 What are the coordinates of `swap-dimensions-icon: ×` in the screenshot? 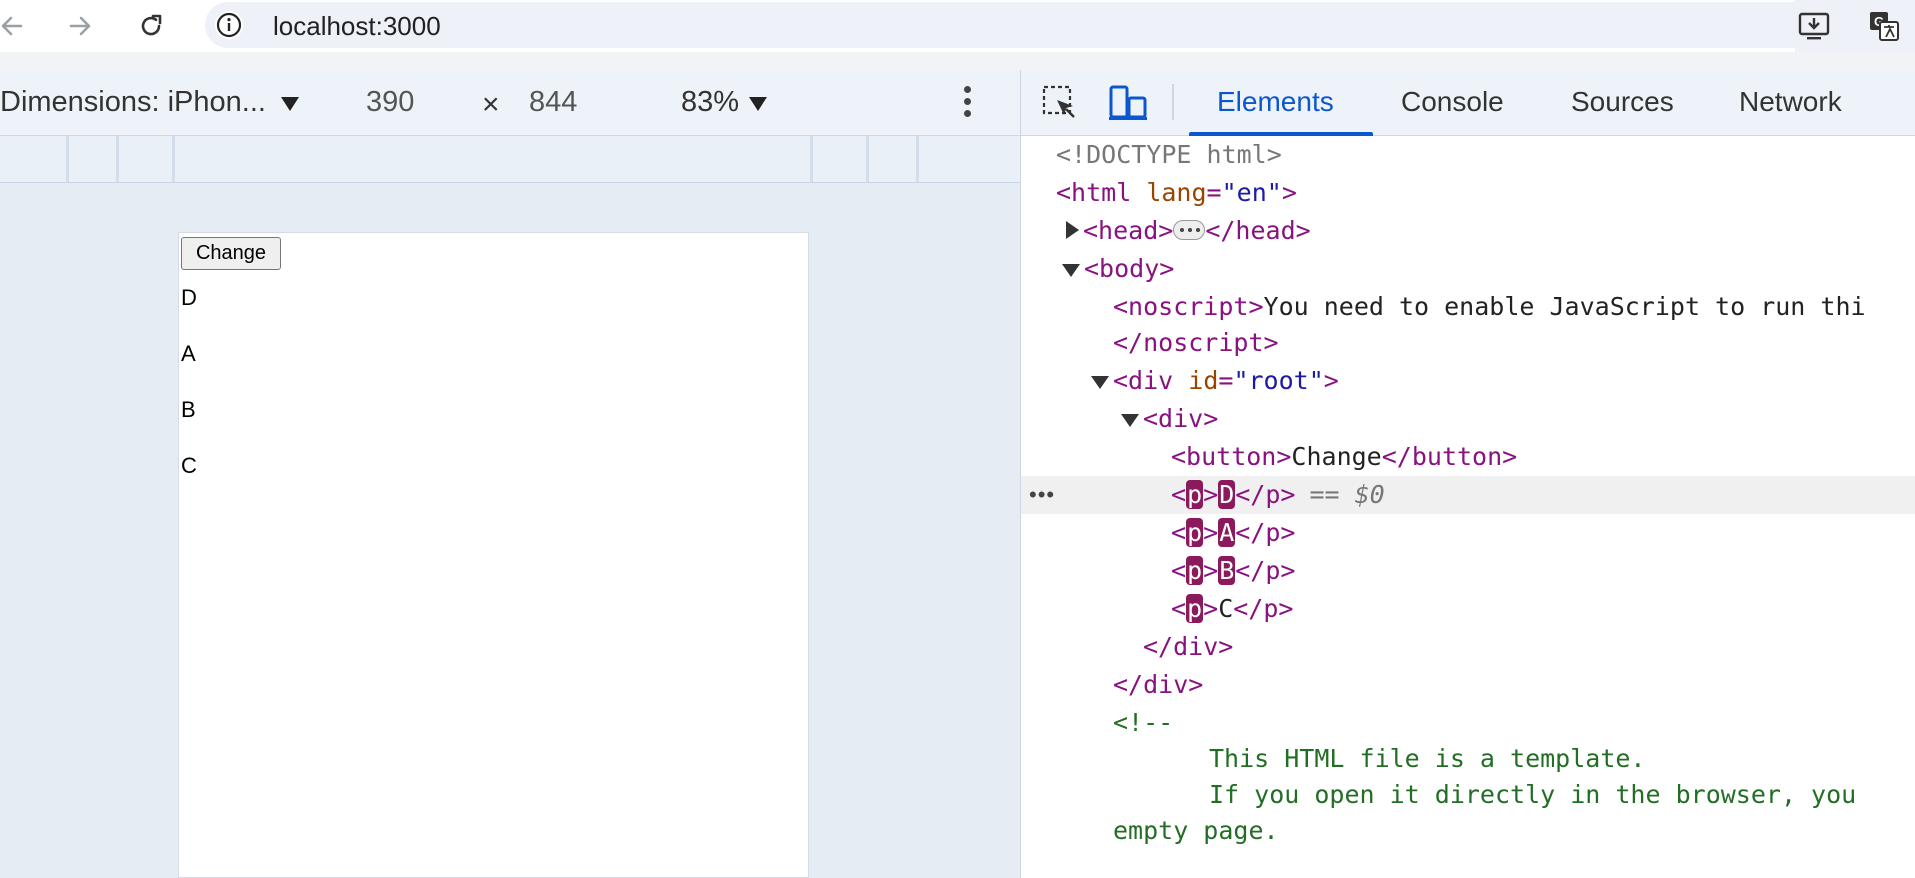 It's located at (491, 105).